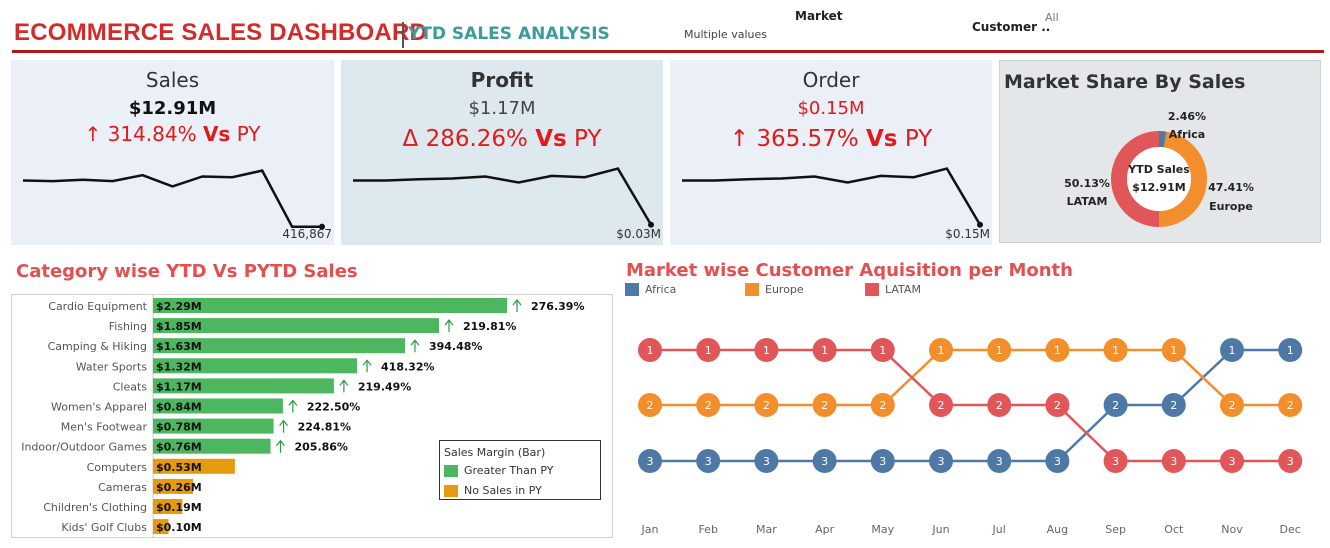 The height and width of the screenshot is (548, 1330). What do you see at coordinates (117, 467) in the screenshot?
I see `category-label: Computers` at bounding box center [117, 467].